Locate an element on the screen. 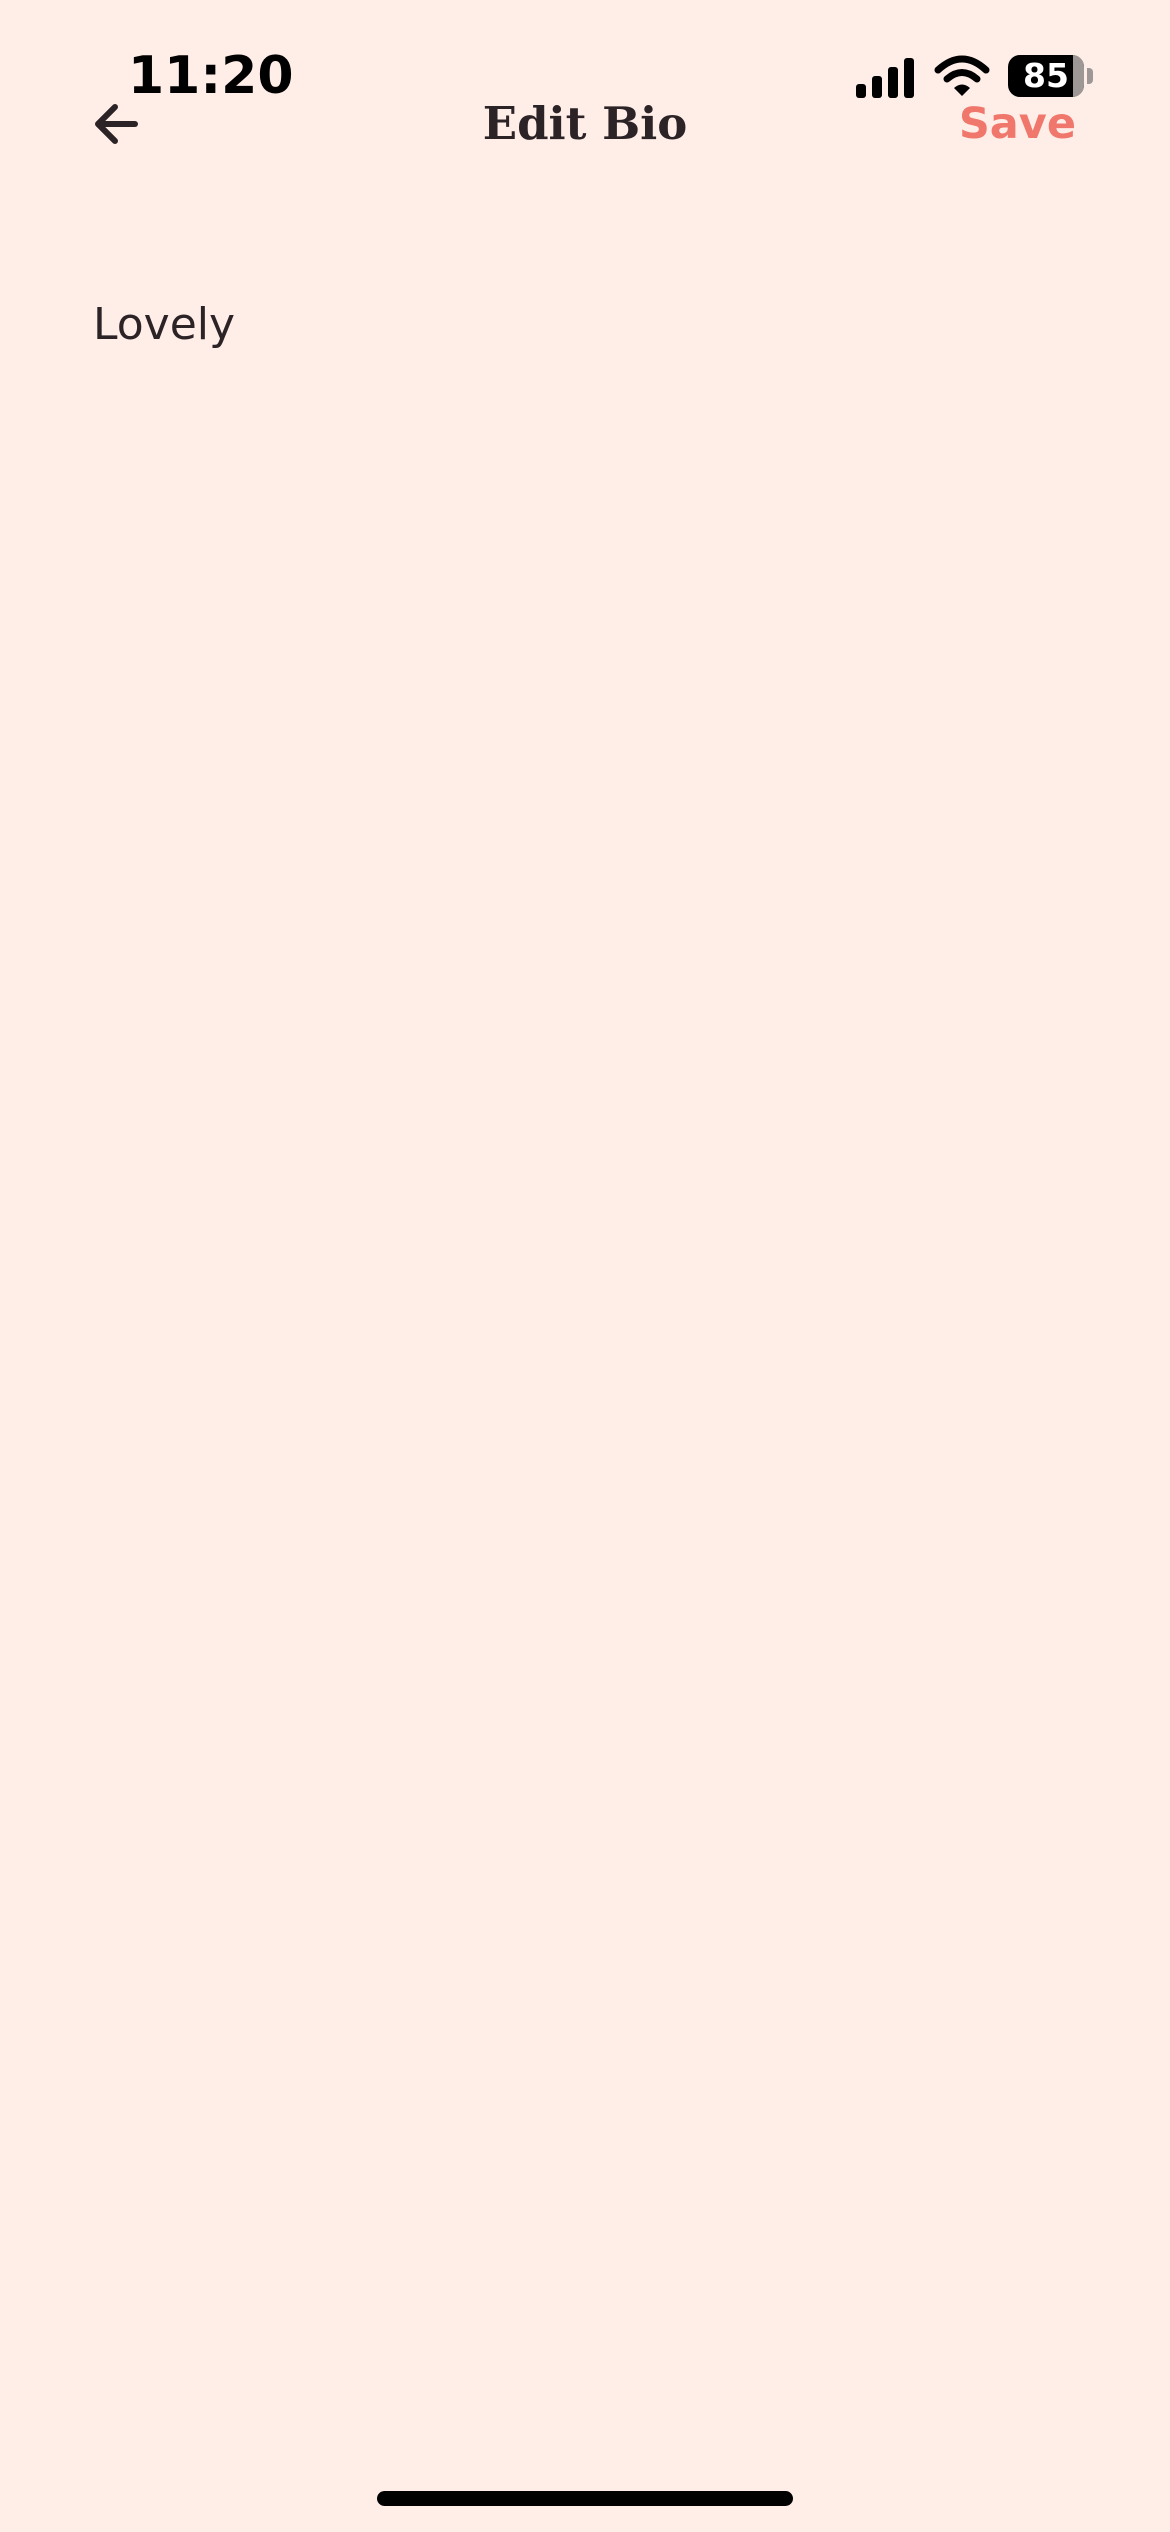 The width and height of the screenshot is (1170, 2532). battery-level: 85 is located at coordinates (1046, 75).